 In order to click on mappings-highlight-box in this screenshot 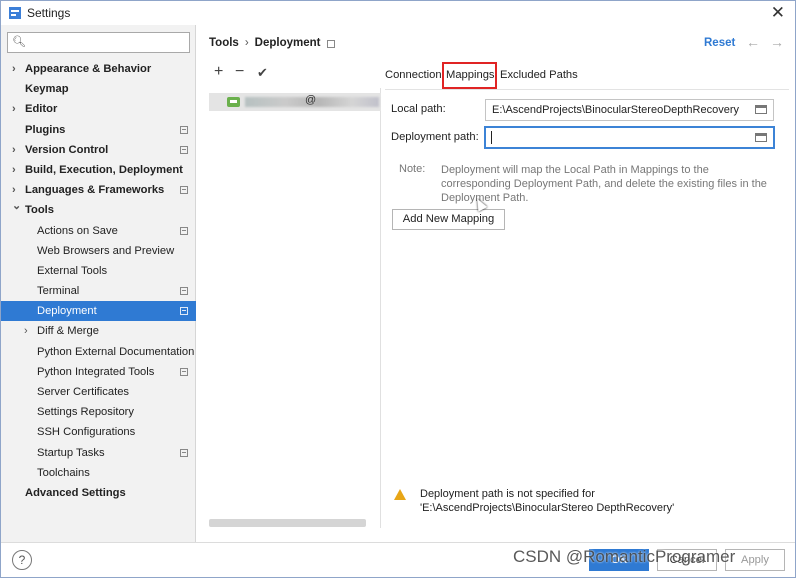, I will do `click(469, 75)`.